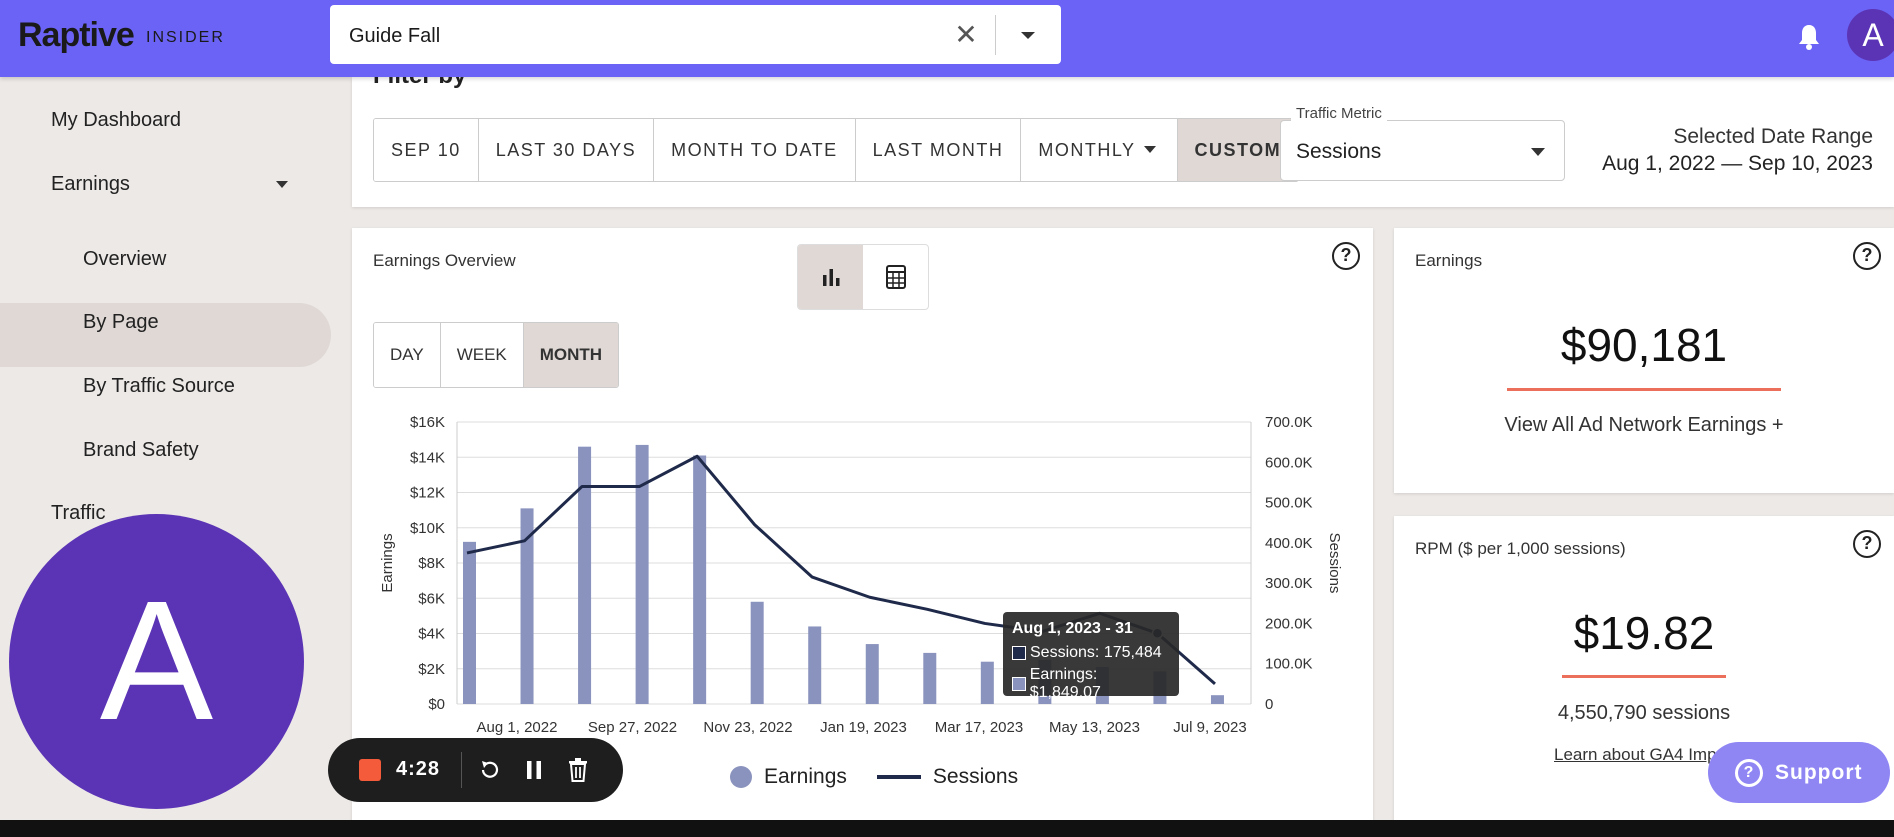  I want to click on y-tick-label: $0, so click(436, 704).